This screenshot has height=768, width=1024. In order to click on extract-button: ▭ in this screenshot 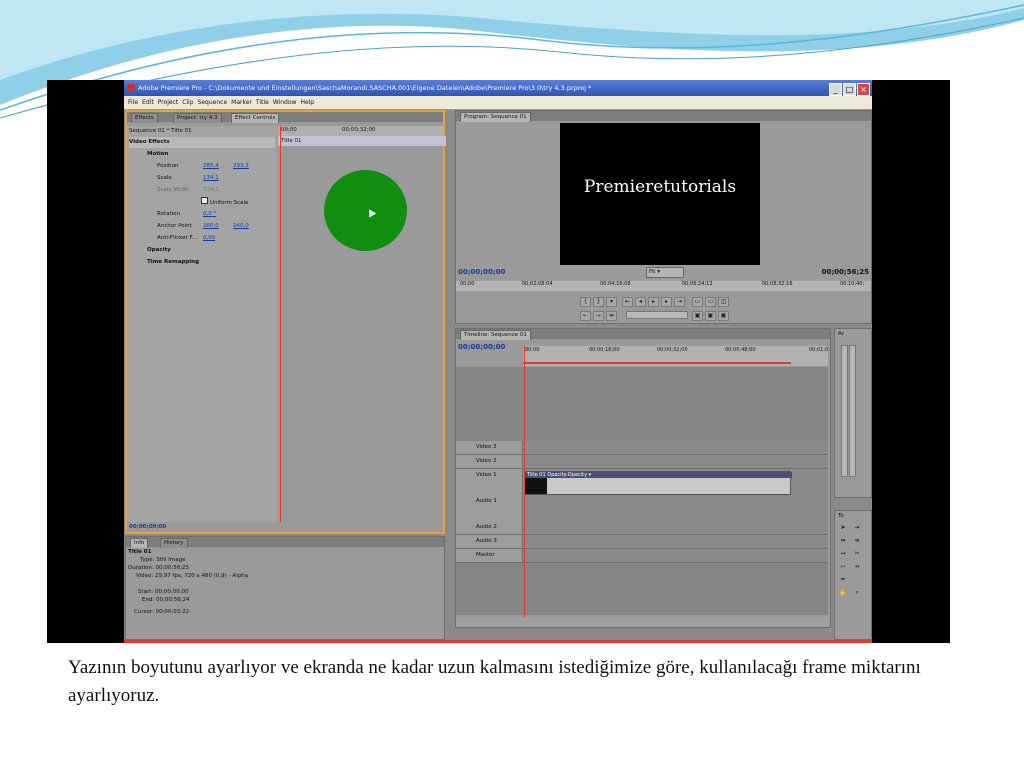, I will do `click(710, 302)`.